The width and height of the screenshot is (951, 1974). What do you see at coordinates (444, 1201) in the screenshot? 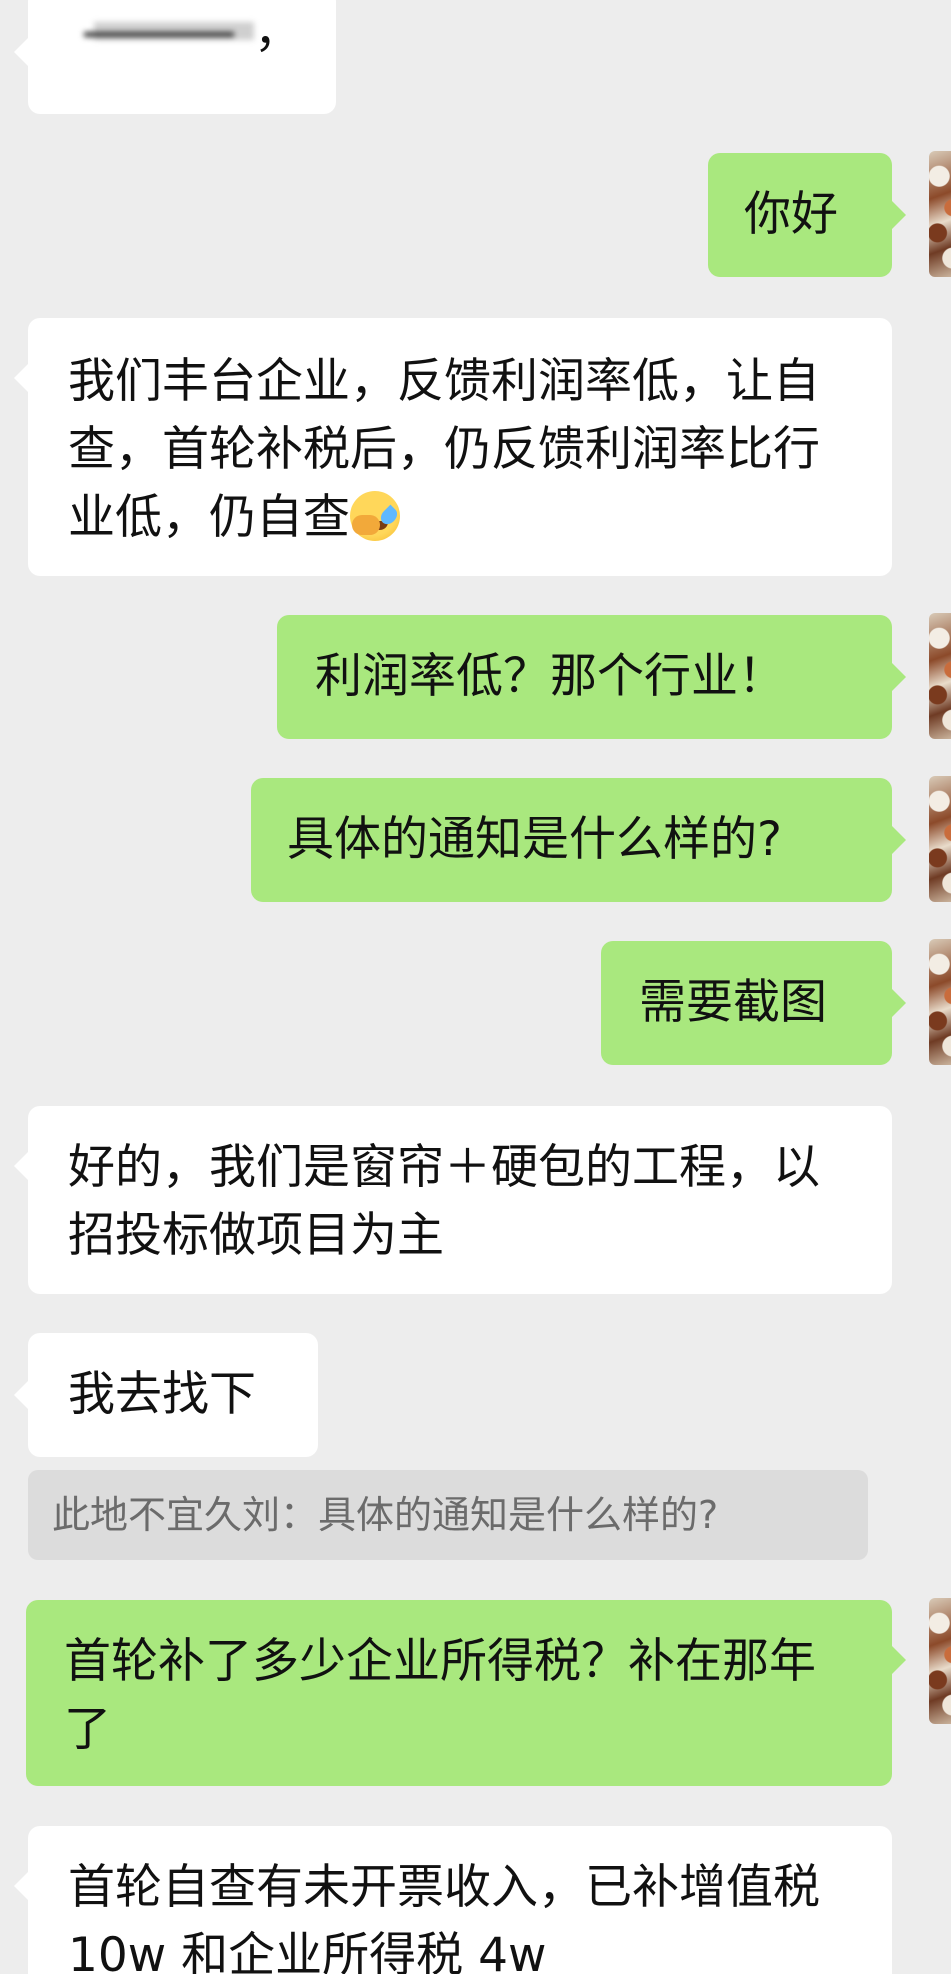
I see `message-text: 好的，我们是窗帘＋硬包的工程，以招投标做项目为主` at bounding box center [444, 1201].